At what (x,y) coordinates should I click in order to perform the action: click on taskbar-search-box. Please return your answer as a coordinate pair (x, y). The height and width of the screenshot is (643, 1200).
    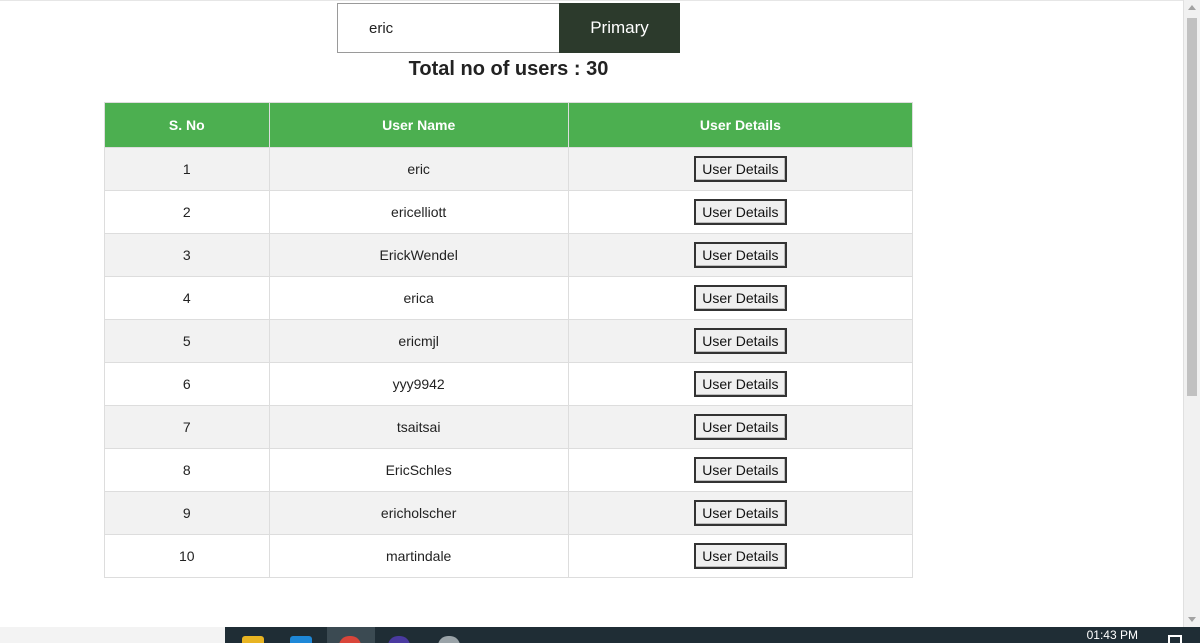
    Looking at the image, I should click on (112, 635).